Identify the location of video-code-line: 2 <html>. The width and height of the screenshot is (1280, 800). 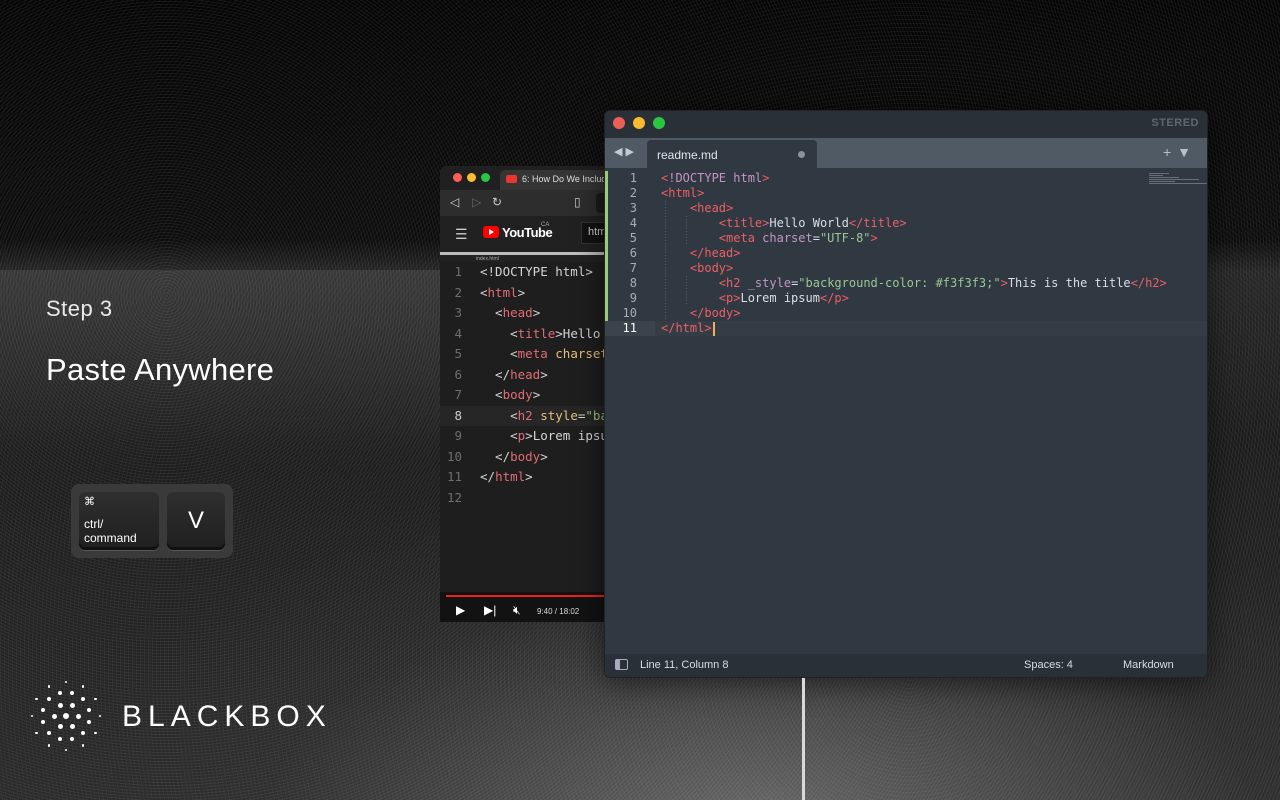
(530, 293).